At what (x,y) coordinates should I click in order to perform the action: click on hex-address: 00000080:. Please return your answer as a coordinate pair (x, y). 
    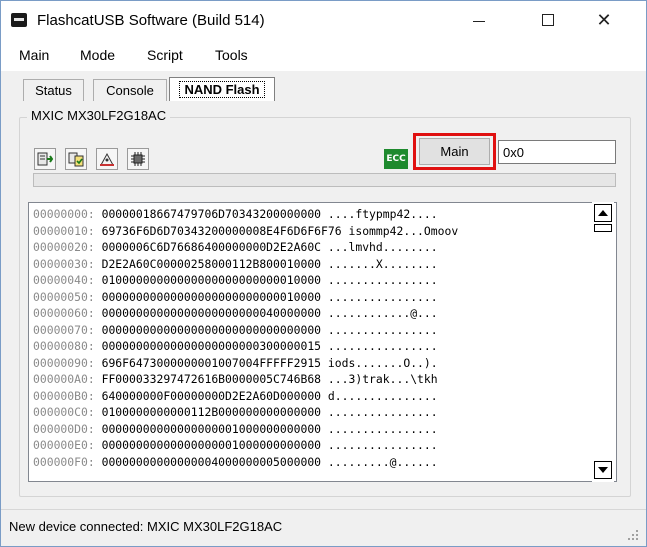
    Looking at the image, I should click on (64, 346).